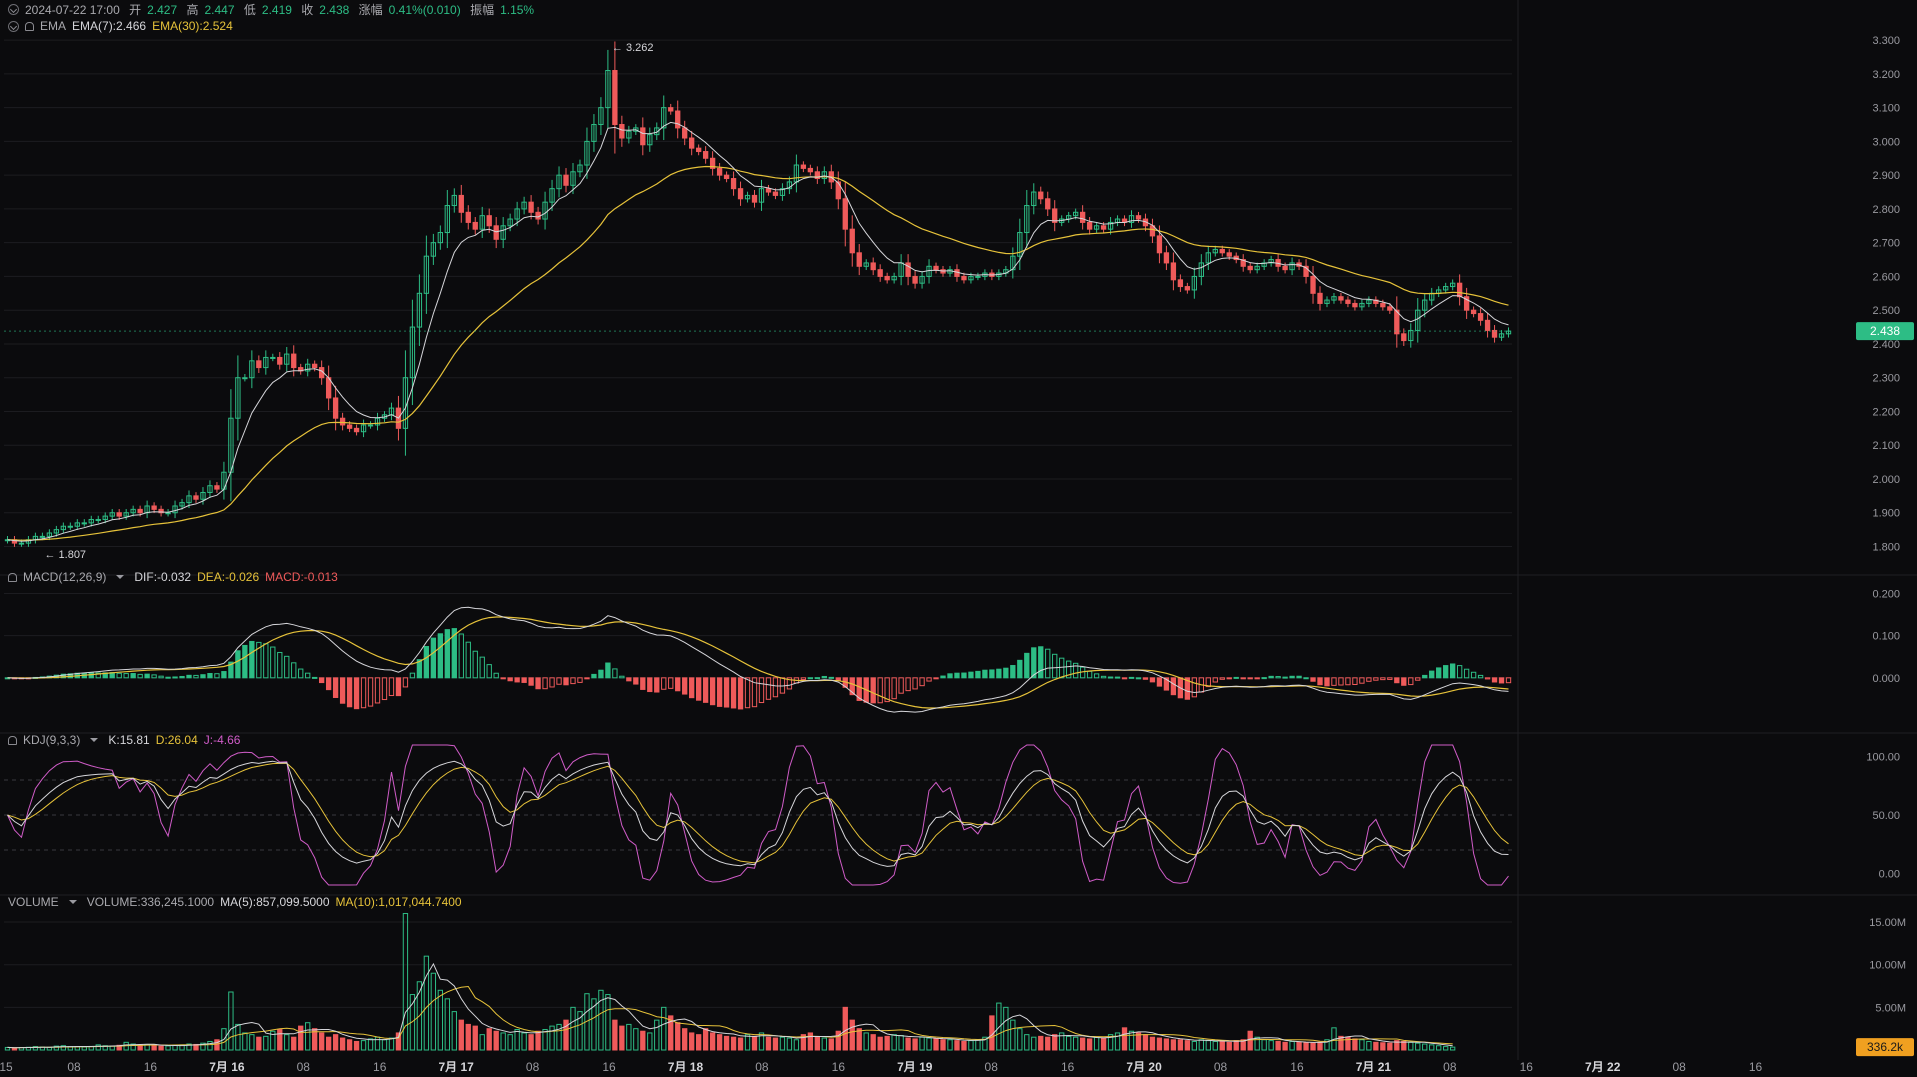 This screenshot has height=1077, width=1917. What do you see at coordinates (1886, 345) in the screenshot?
I see `price-tick-label: 2.400` at bounding box center [1886, 345].